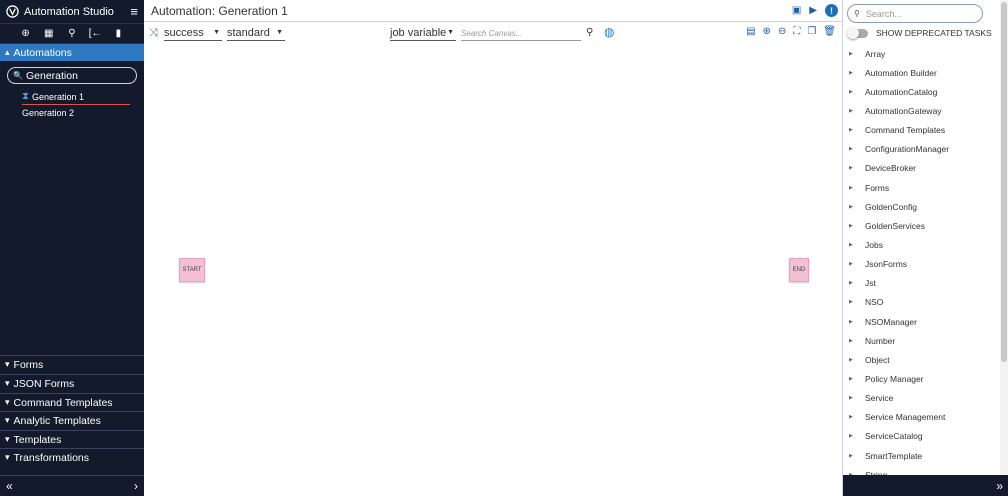 The width and height of the screenshot is (1008, 496). I want to click on task-item: ▶ Policy Manager, so click(922, 378).